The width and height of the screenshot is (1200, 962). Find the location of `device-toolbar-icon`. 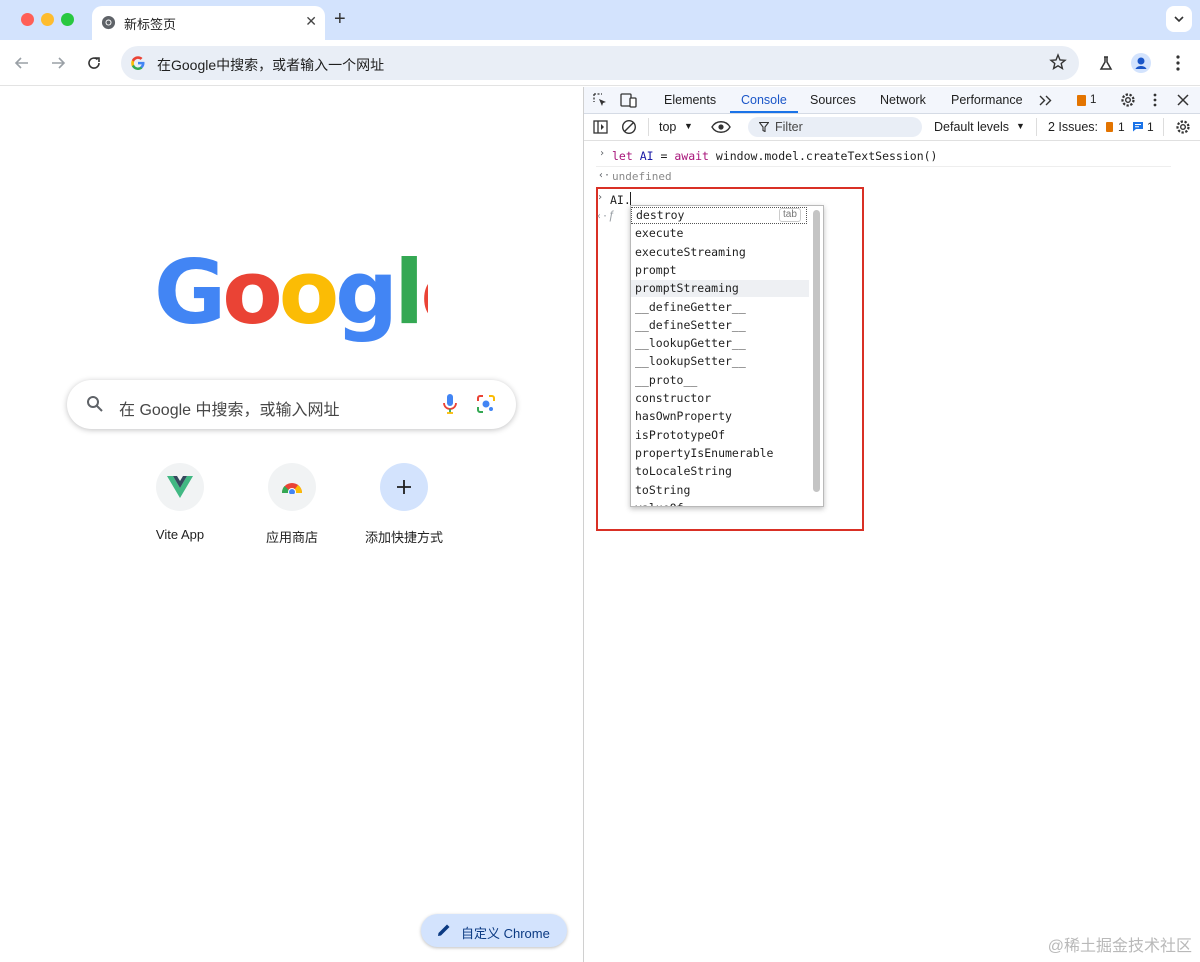

device-toolbar-icon is located at coordinates (628, 100).